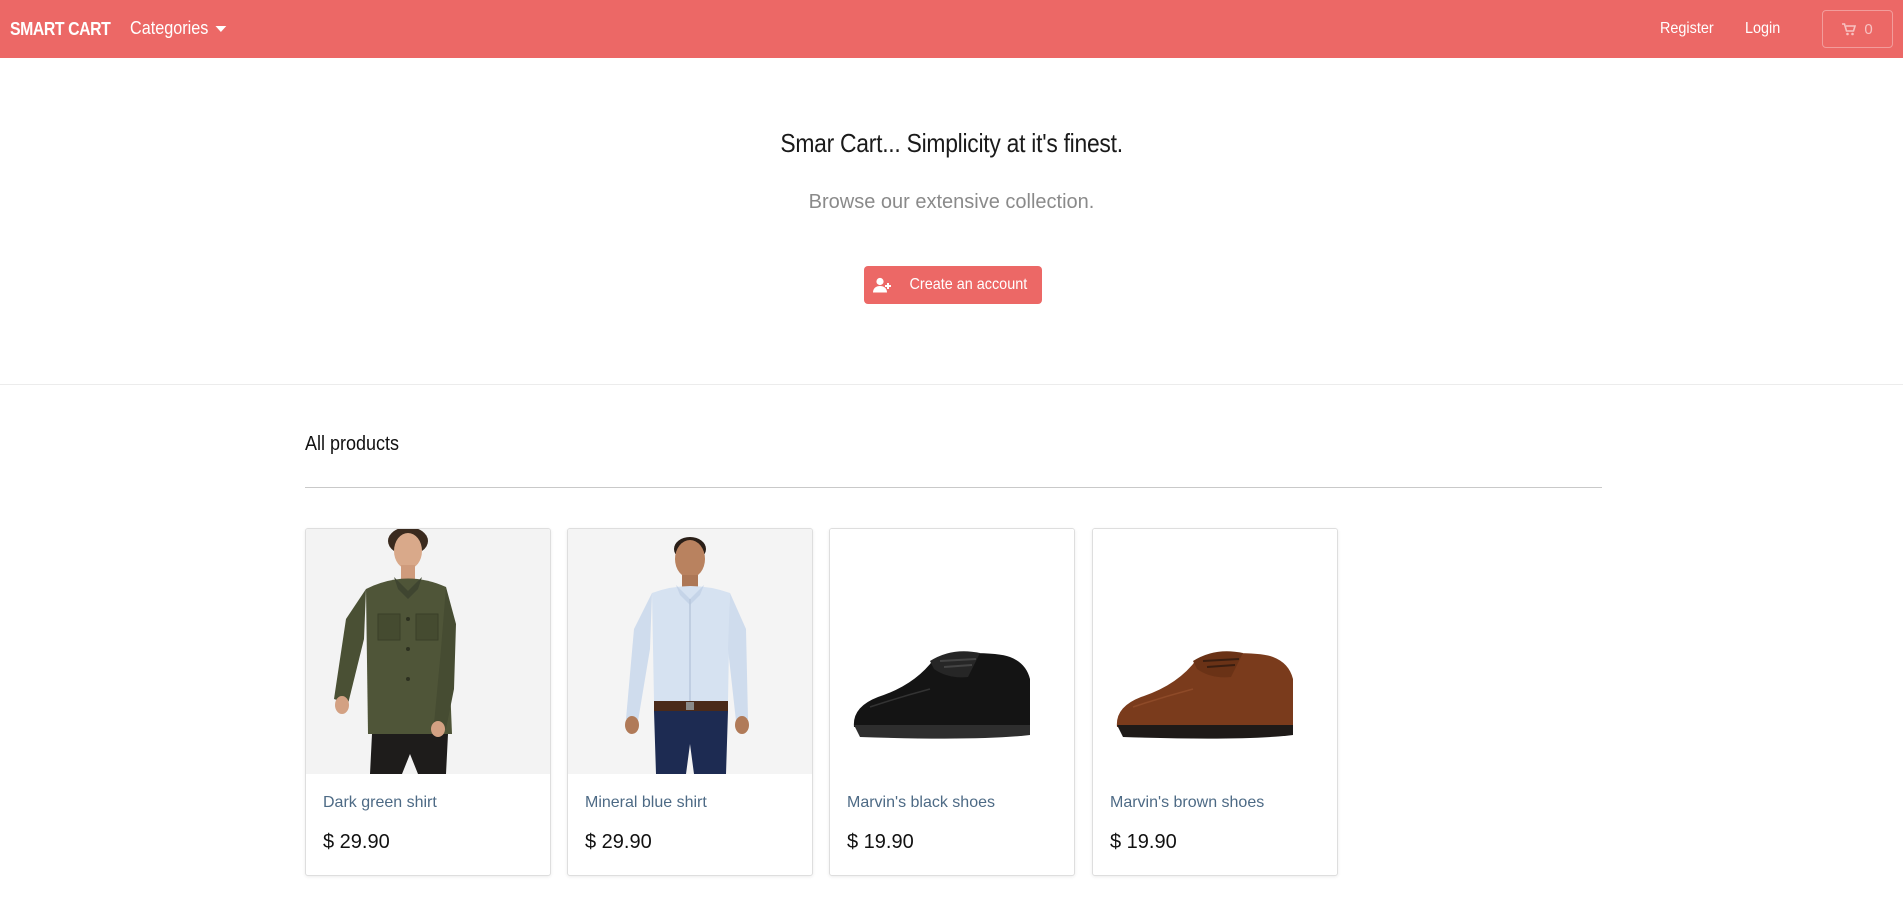 The image size is (1903, 901). Describe the element at coordinates (951, 29) in the screenshot. I see `top-navbar: SMART CART Categories Register Login 0` at that location.